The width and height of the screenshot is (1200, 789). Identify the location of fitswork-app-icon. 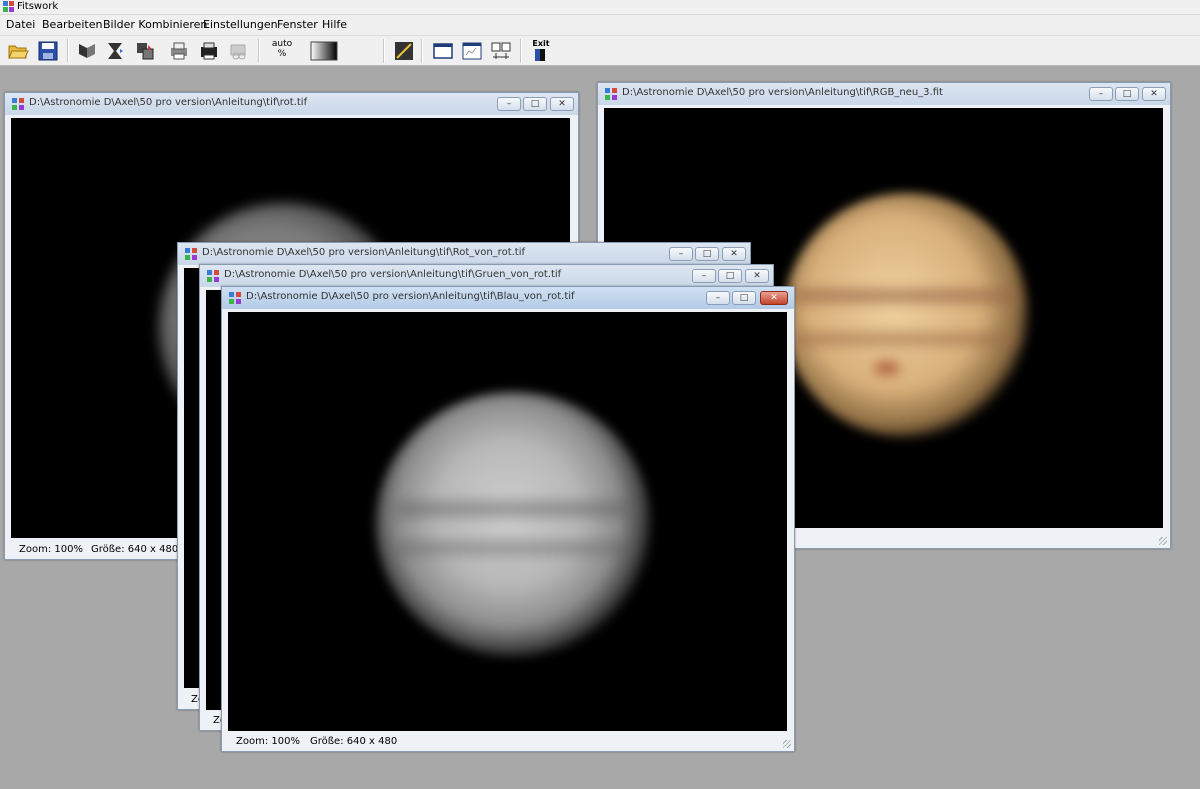
(8, 6).